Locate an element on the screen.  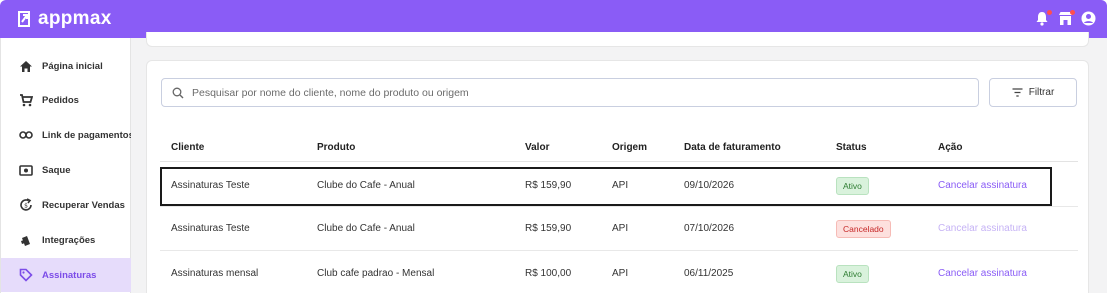
sidebar-item-assinaturas: Assinaturas is located at coordinates (66, 275).